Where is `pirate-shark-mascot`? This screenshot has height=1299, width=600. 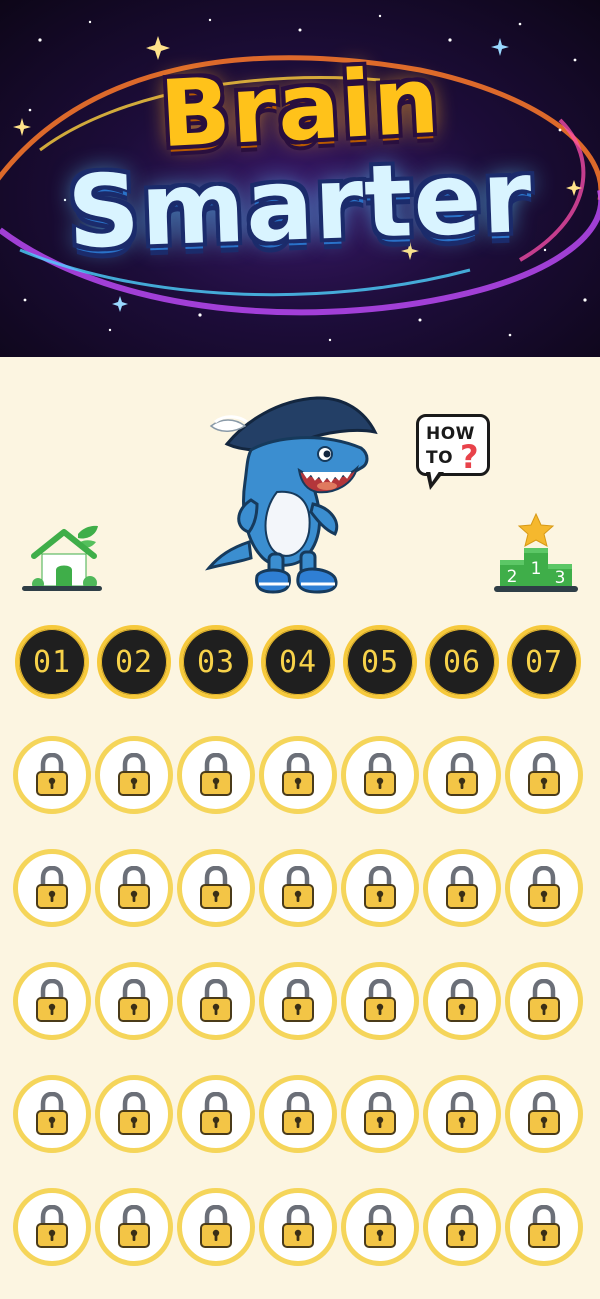 pirate-shark-mascot is located at coordinates (292, 496).